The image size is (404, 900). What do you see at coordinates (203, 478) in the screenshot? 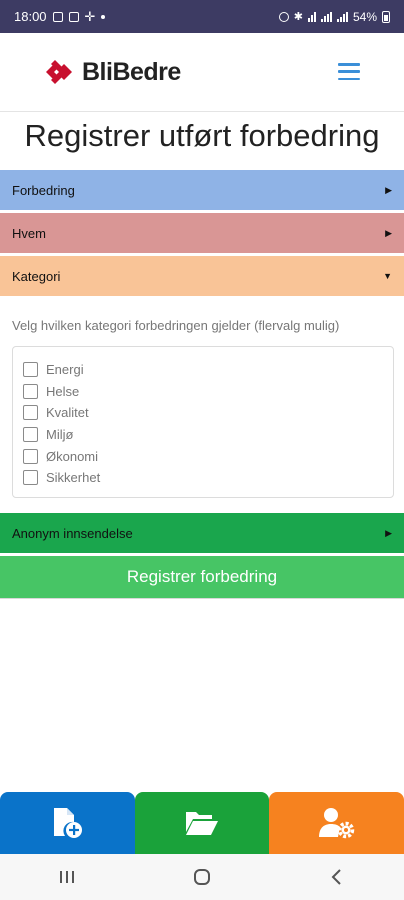
I see `kategori-option-sikkerhet: Sikkerhet` at bounding box center [203, 478].